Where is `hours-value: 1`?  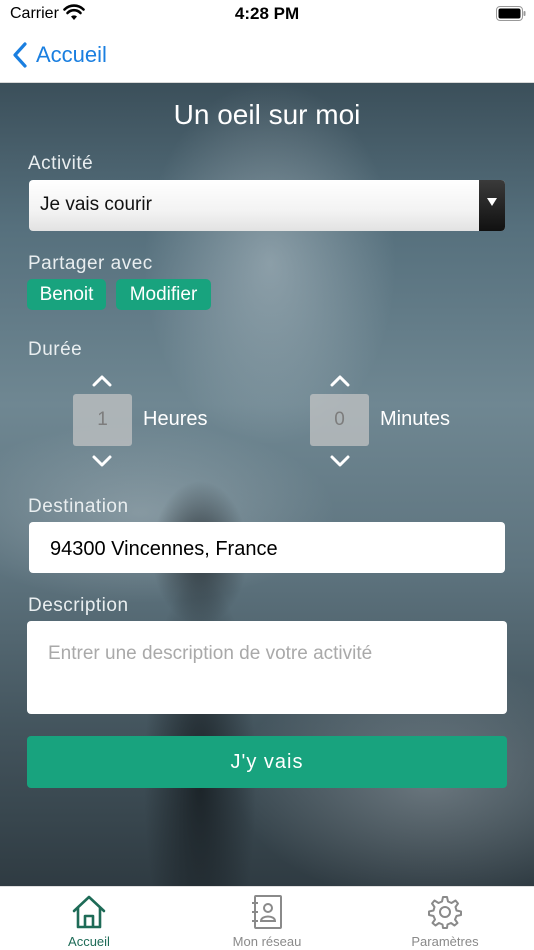 hours-value: 1 is located at coordinates (102, 420).